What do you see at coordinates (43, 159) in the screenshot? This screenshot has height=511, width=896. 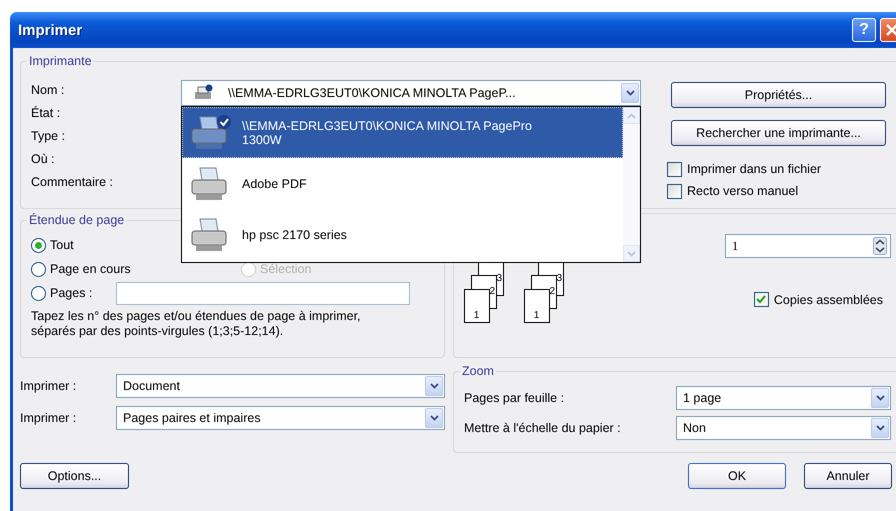 I see `field-label: Où :` at bounding box center [43, 159].